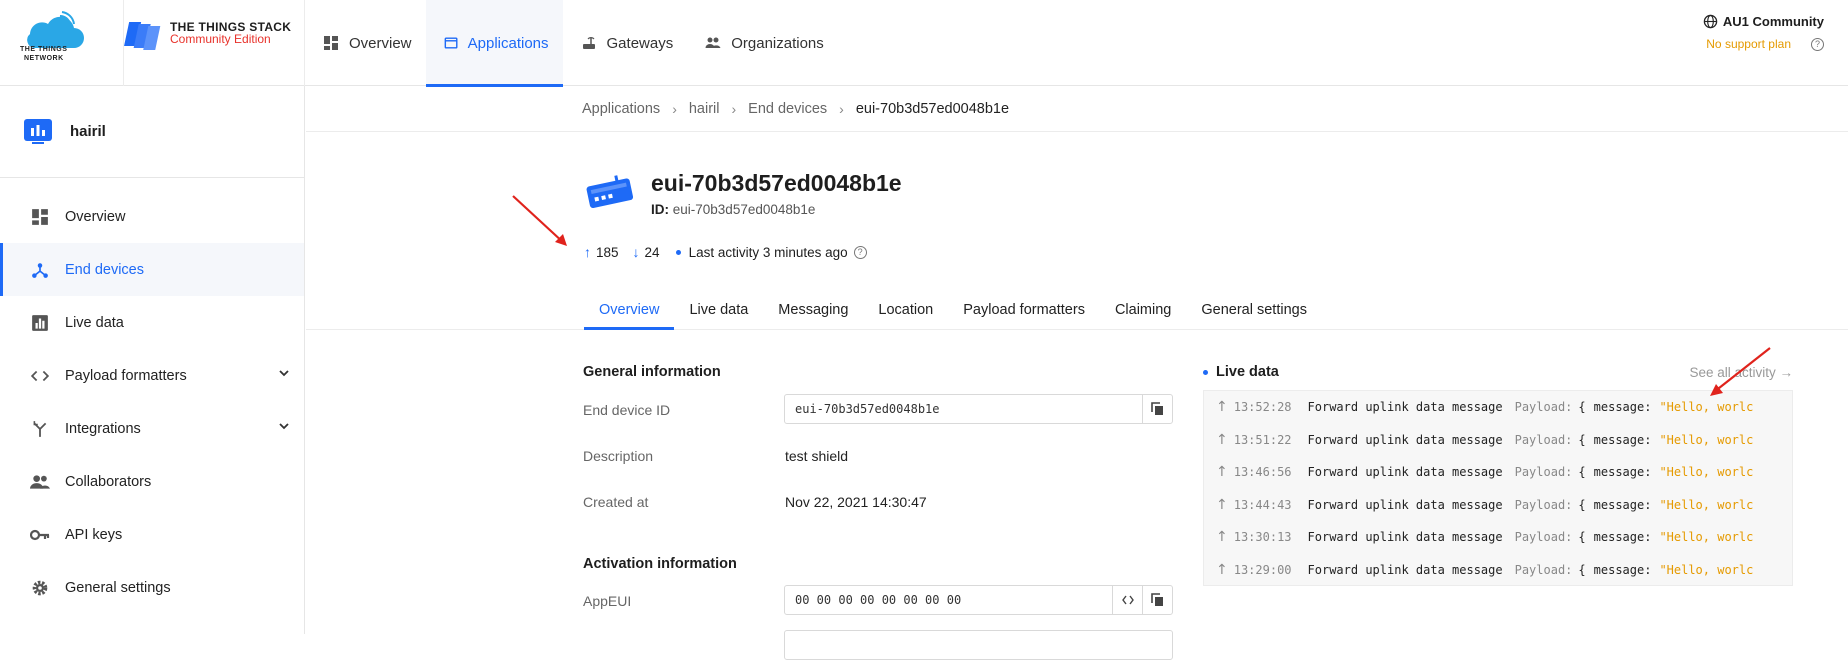 Image resolution: width=1848 pixels, height=660 pixels. Describe the element at coordinates (152, 428) in the screenshot. I see `sidebar-item-integrations: Integrations` at that location.